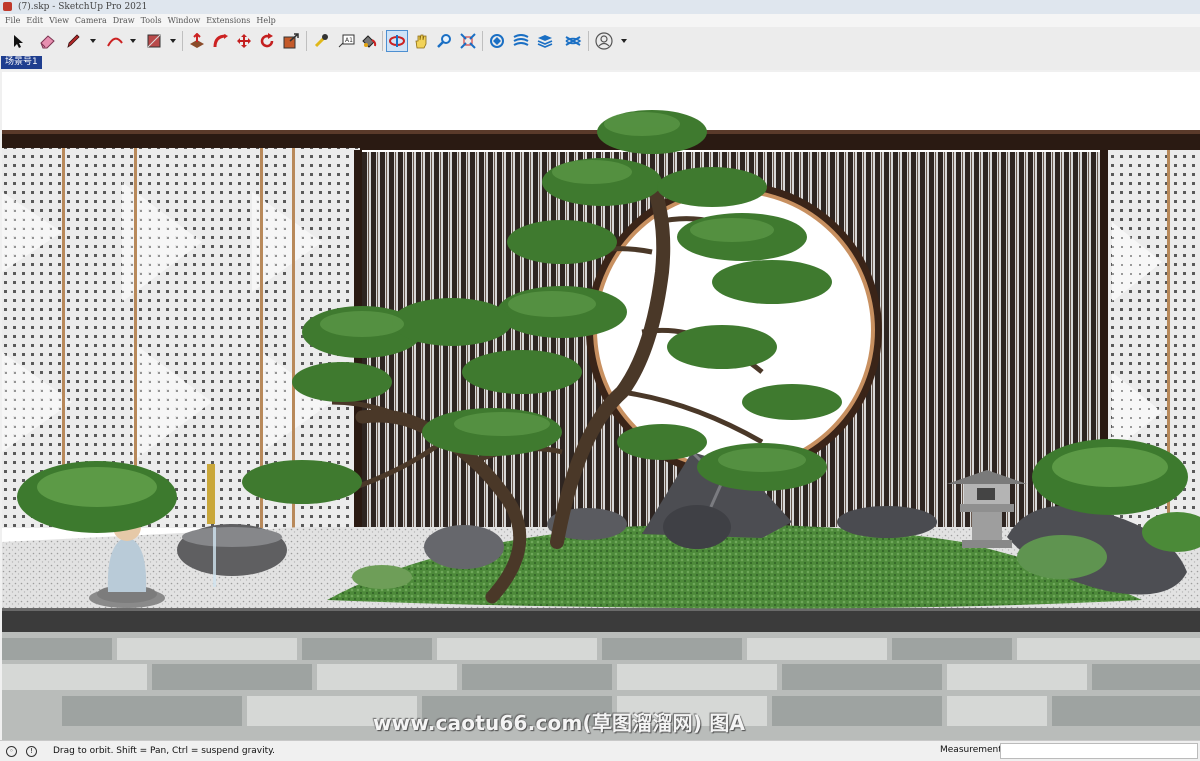  I want to click on rotate-icon, so click(267, 40).